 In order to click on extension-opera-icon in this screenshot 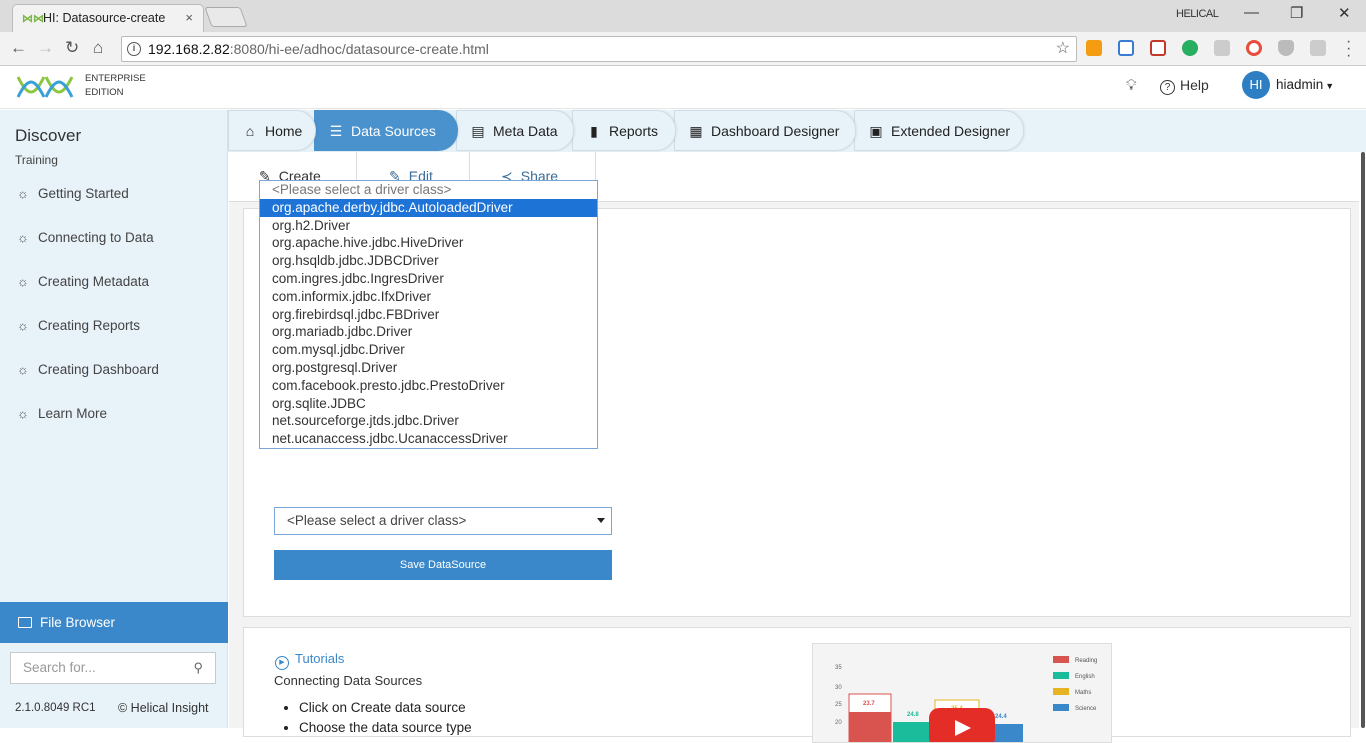, I will do `click(1254, 48)`.